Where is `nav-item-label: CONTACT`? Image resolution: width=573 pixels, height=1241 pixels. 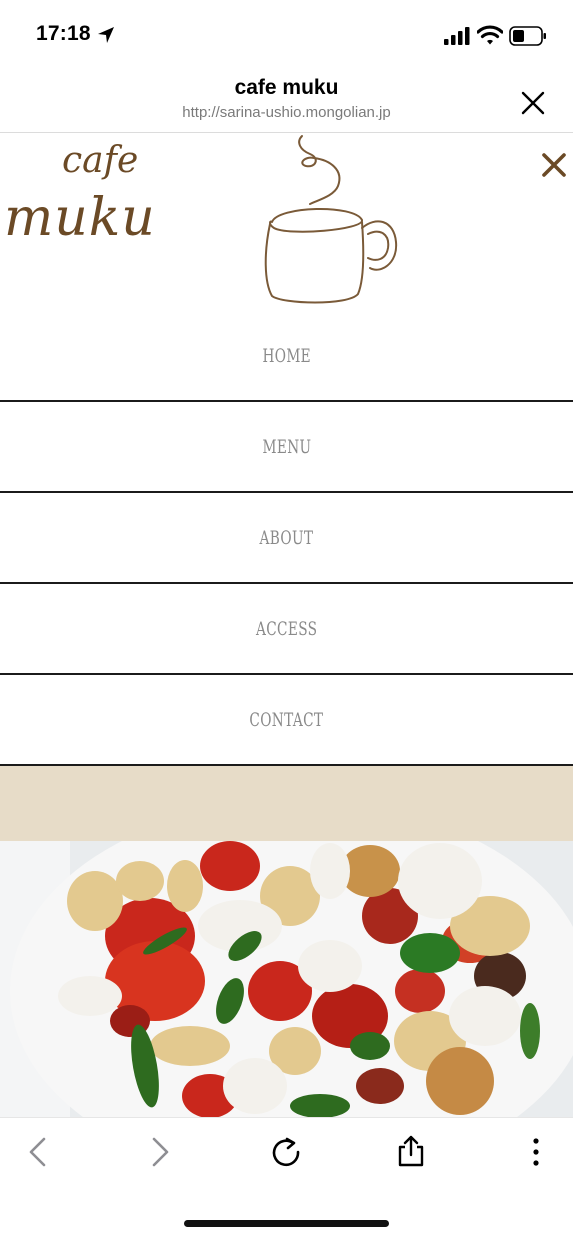
nav-item-label: CONTACT is located at coordinates (286, 719).